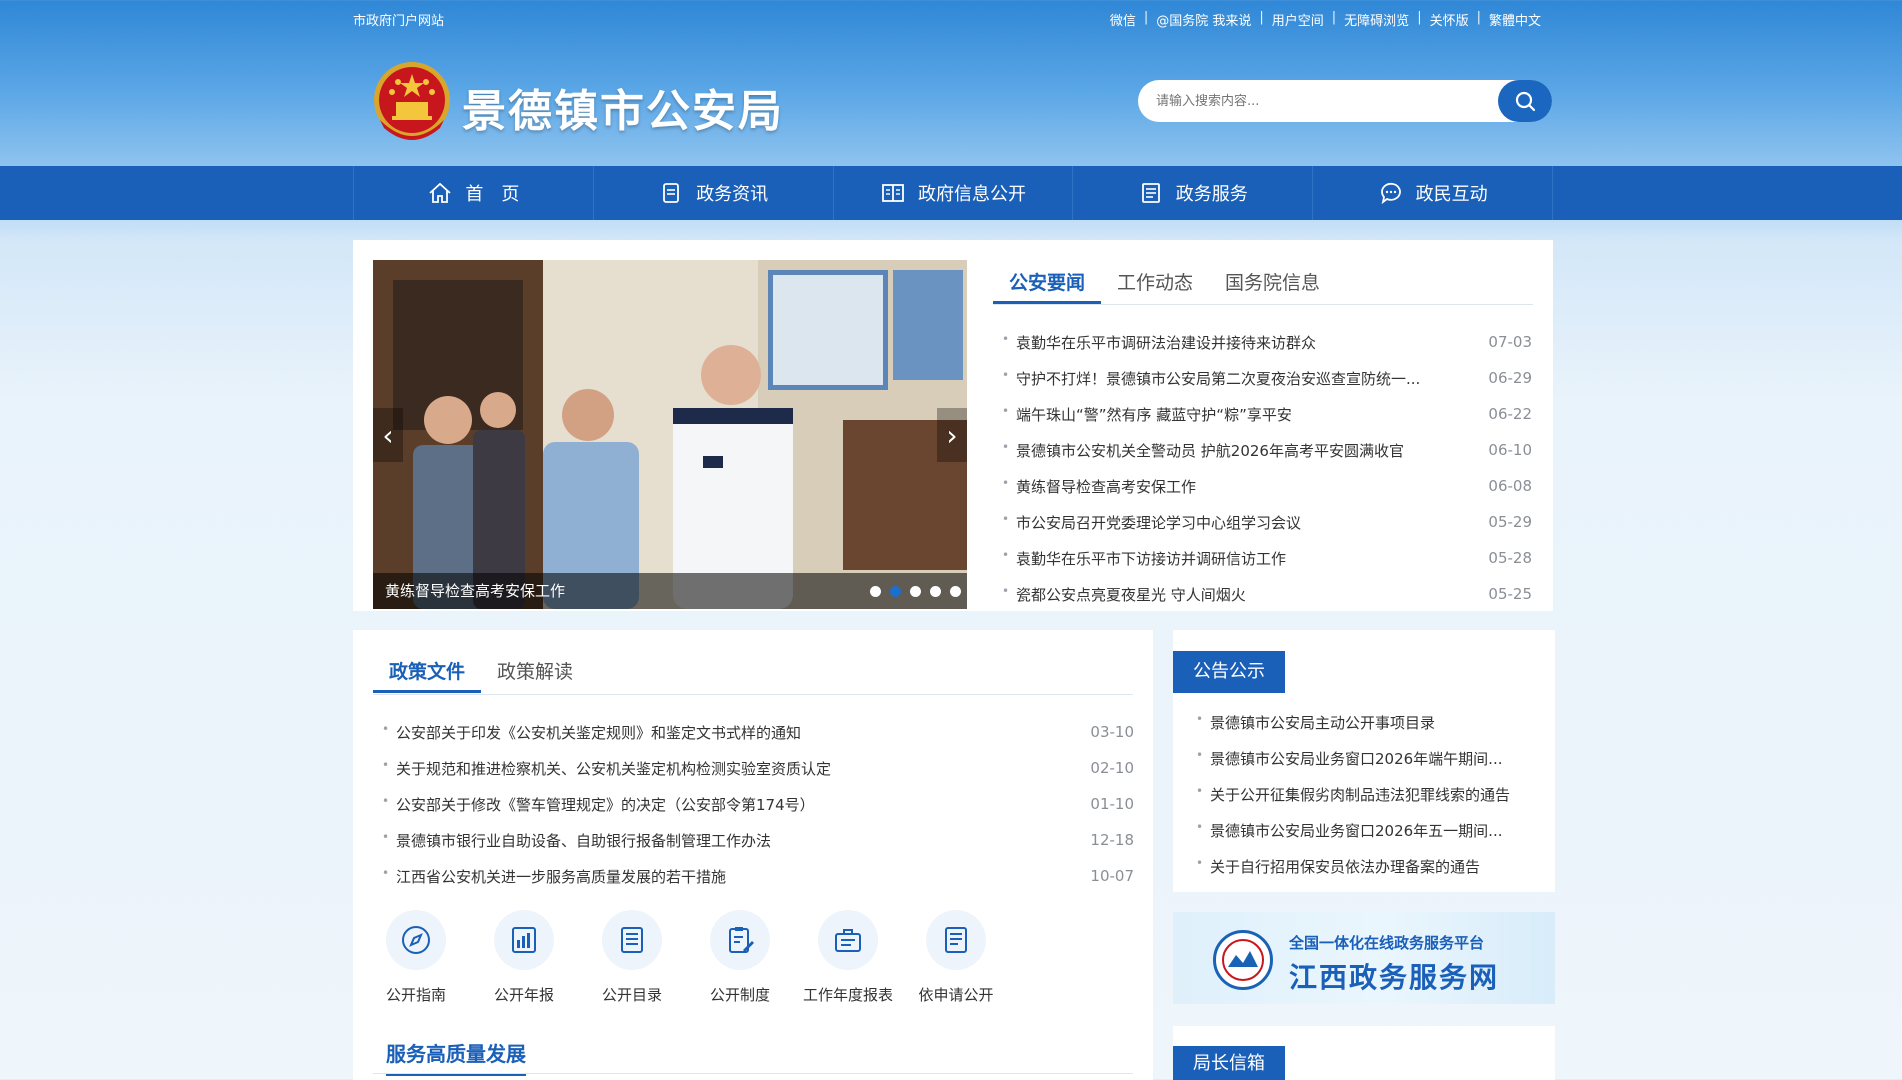  What do you see at coordinates (1338, 866) in the screenshot?
I see `notice-item-title: 关于自行招用保安员依法办理备案的通告` at bounding box center [1338, 866].